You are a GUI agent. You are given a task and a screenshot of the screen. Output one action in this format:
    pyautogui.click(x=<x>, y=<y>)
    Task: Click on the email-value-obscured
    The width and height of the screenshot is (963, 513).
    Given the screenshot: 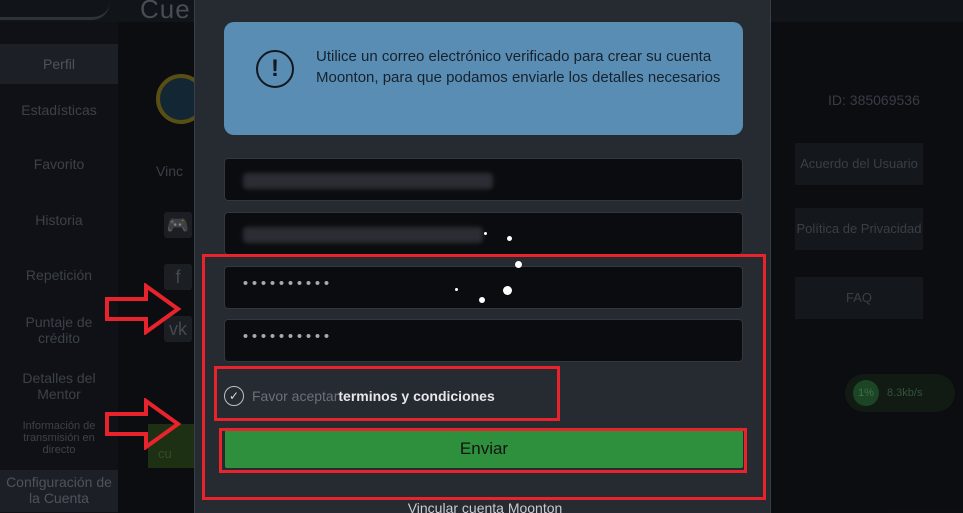 What is the action you would take?
    pyautogui.click(x=368, y=181)
    